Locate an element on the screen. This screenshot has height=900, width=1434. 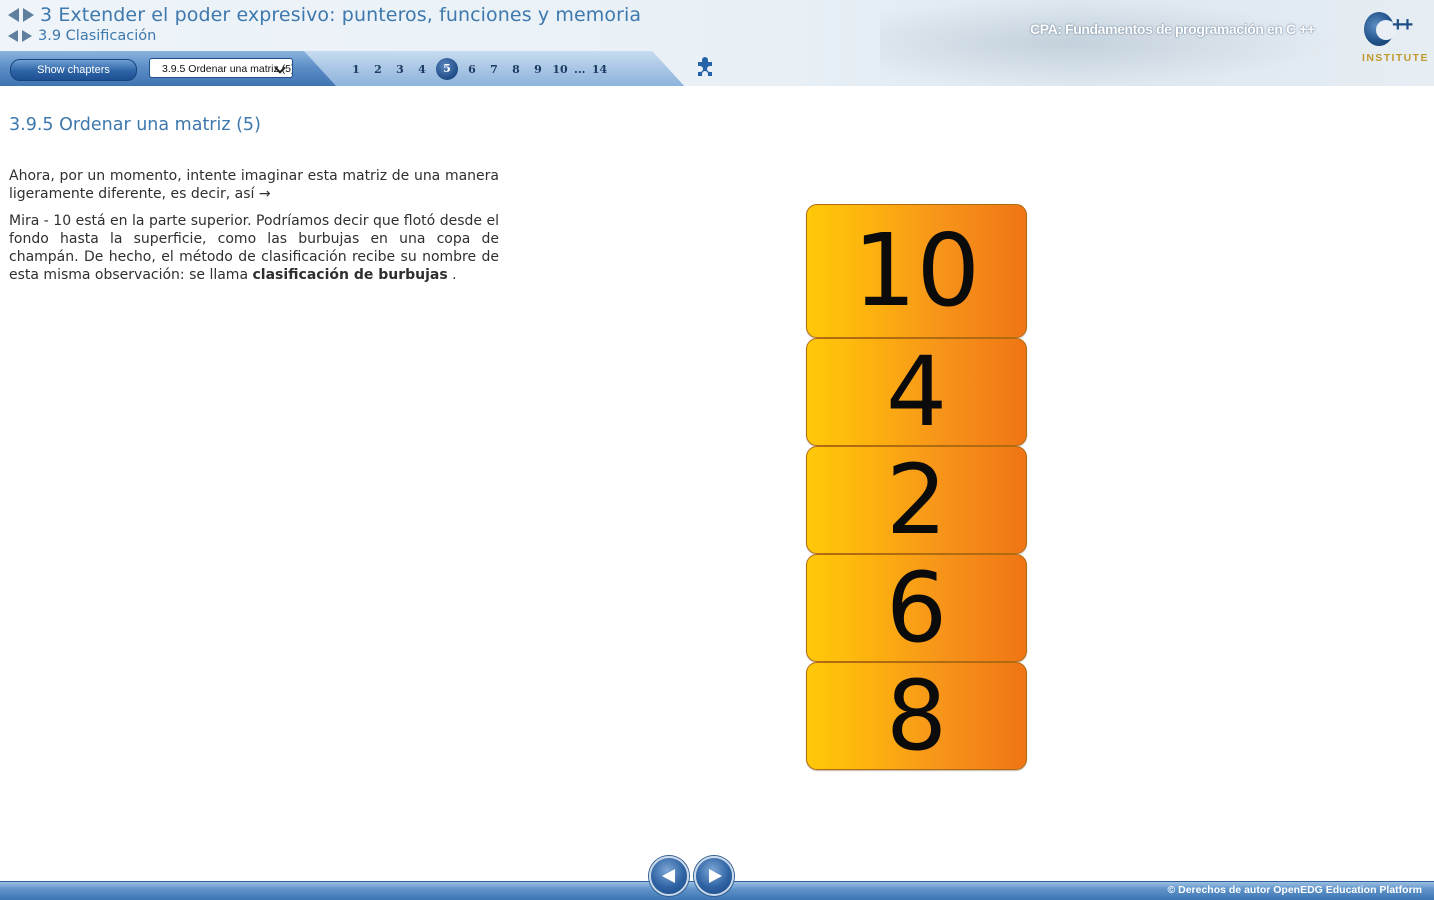
section-row: 3.9 Clasificación is located at coordinates (82, 36).